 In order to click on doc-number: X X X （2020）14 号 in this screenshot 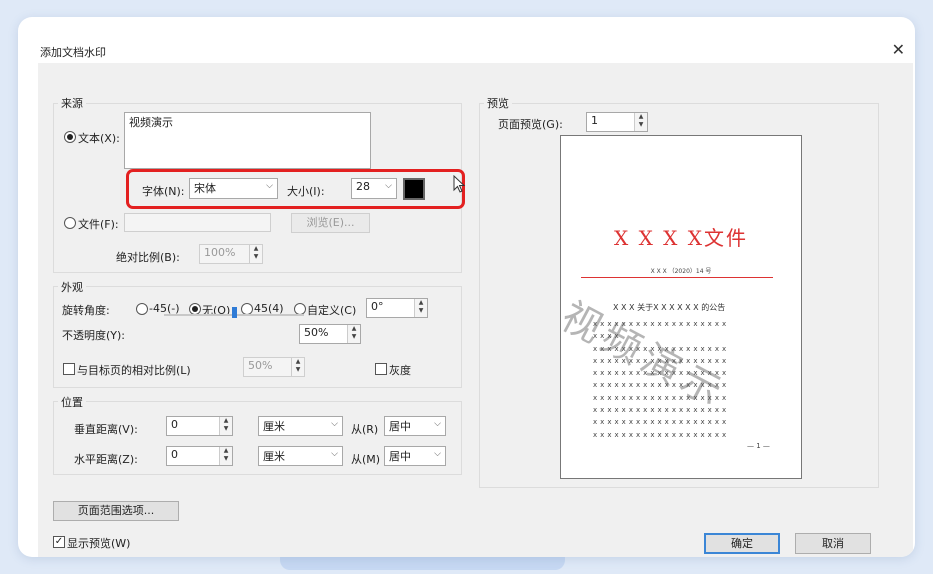, I will do `click(681, 271)`.